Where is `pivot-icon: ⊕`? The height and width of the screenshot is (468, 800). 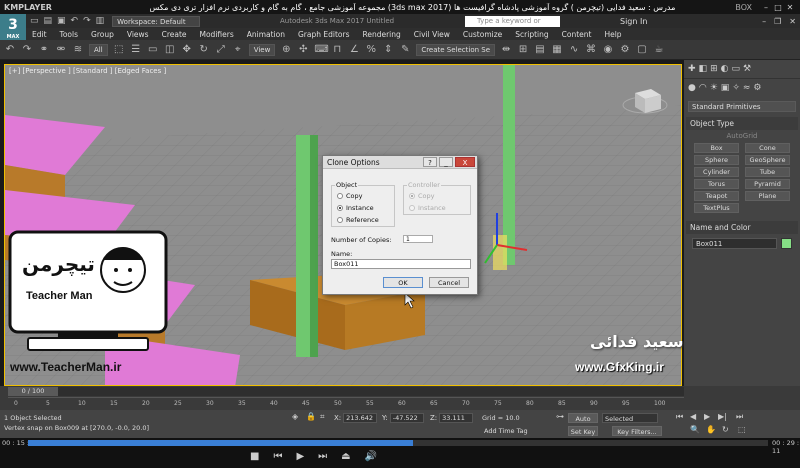 pivot-icon: ⊕ is located at coordinates (286, 49).